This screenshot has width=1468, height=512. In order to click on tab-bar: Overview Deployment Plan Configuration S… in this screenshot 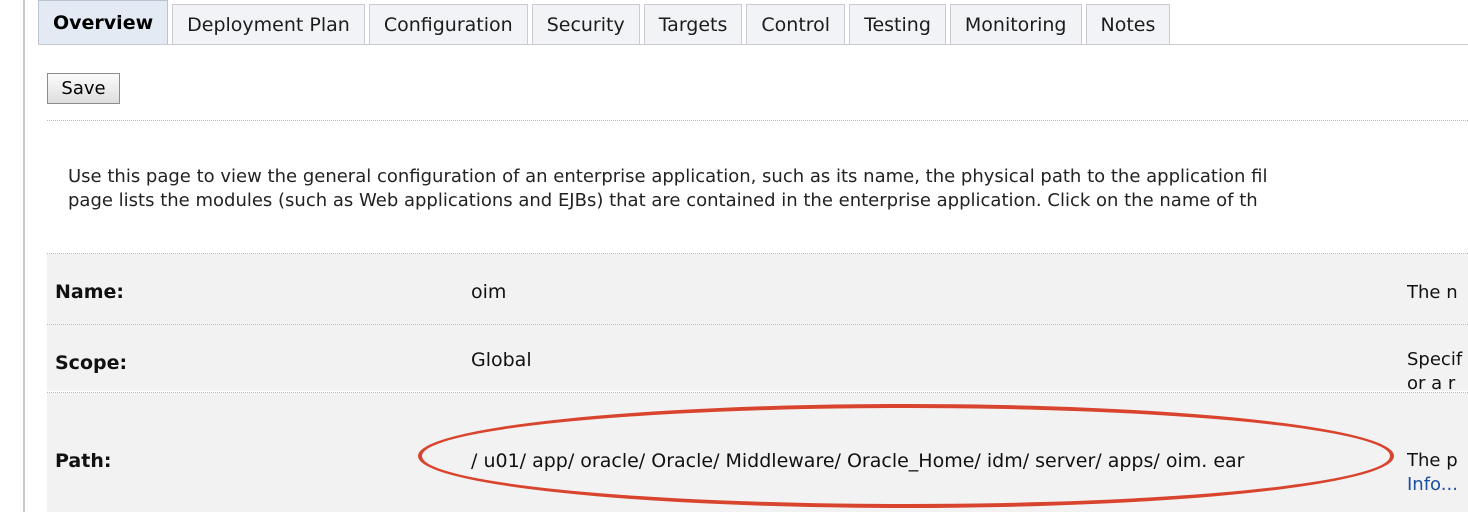, I will do `click(606, 22)`.